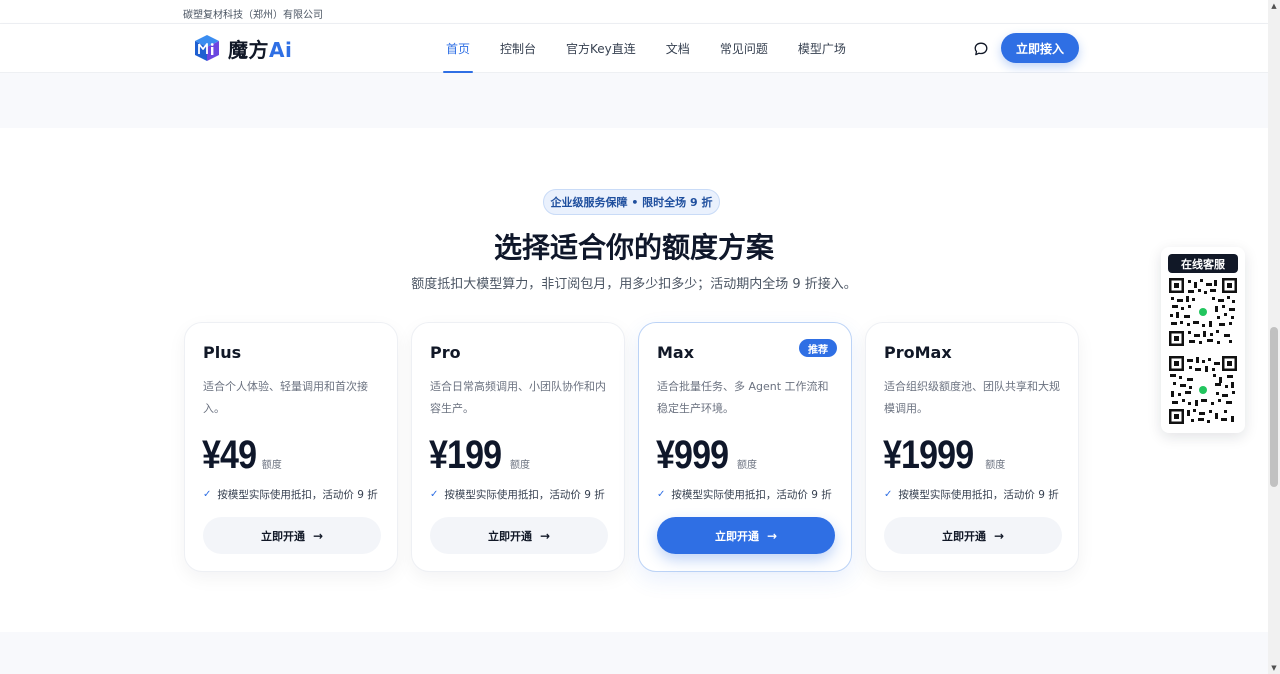 The image size is (1280, 674). Describe the element at coordinates (633, 247) in the screenshot. I see `section-title: 选择适合你的额度方案` at that location.